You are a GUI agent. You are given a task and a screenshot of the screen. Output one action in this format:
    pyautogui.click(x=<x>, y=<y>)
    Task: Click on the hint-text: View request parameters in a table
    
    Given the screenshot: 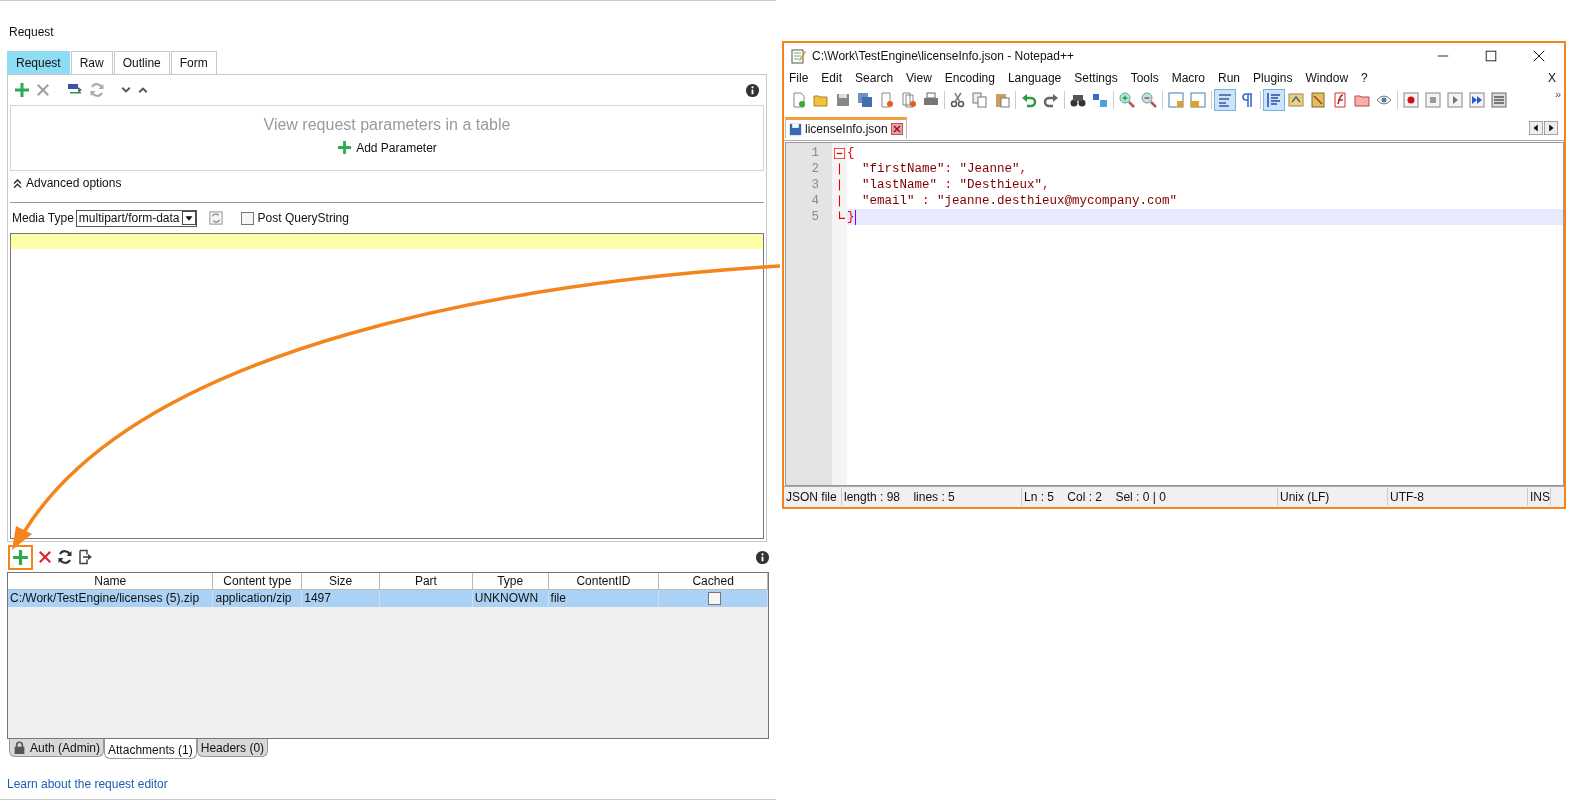 What is the action you would take?
    pyautogui.click(x=387, y=125)
    